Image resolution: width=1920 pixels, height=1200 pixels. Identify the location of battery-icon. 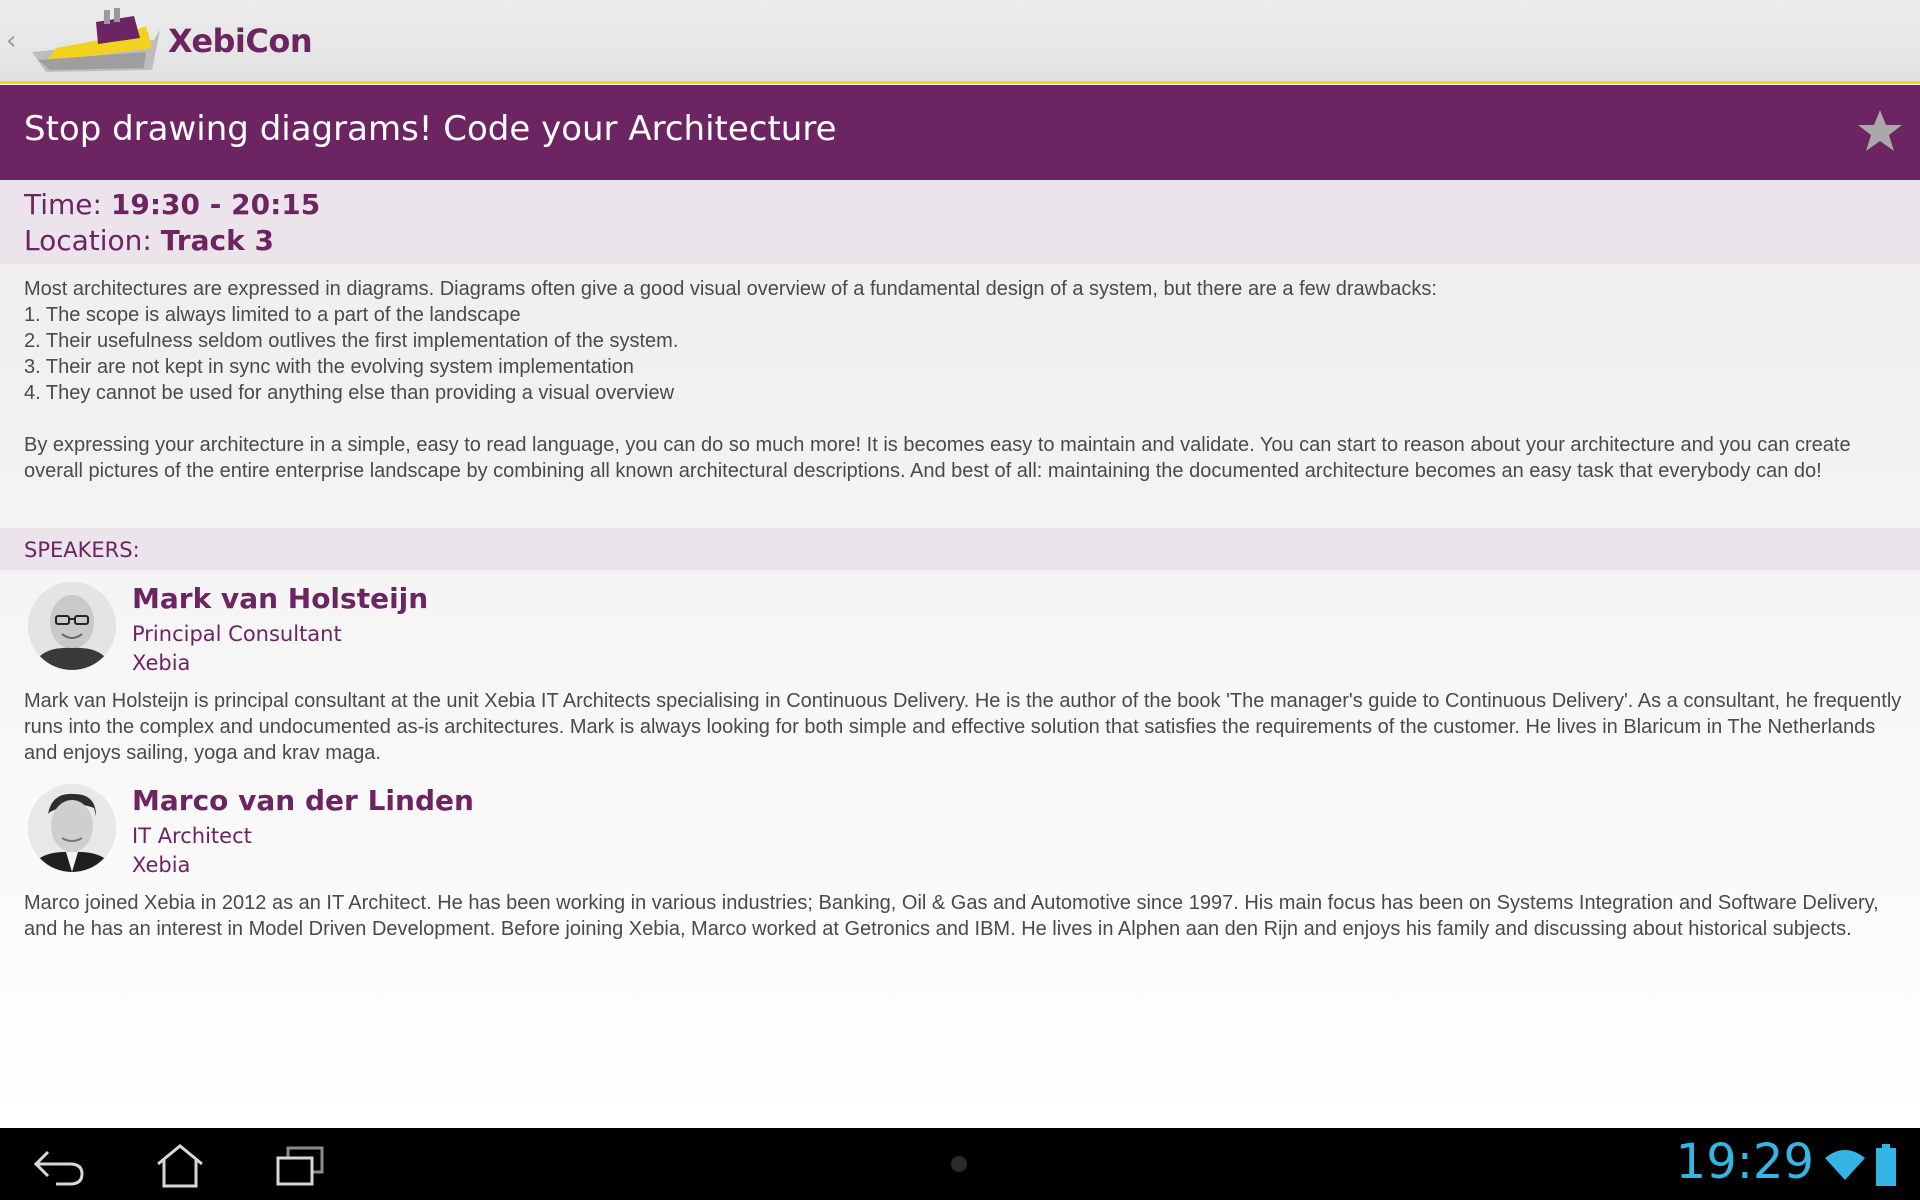
(1886, 1165).